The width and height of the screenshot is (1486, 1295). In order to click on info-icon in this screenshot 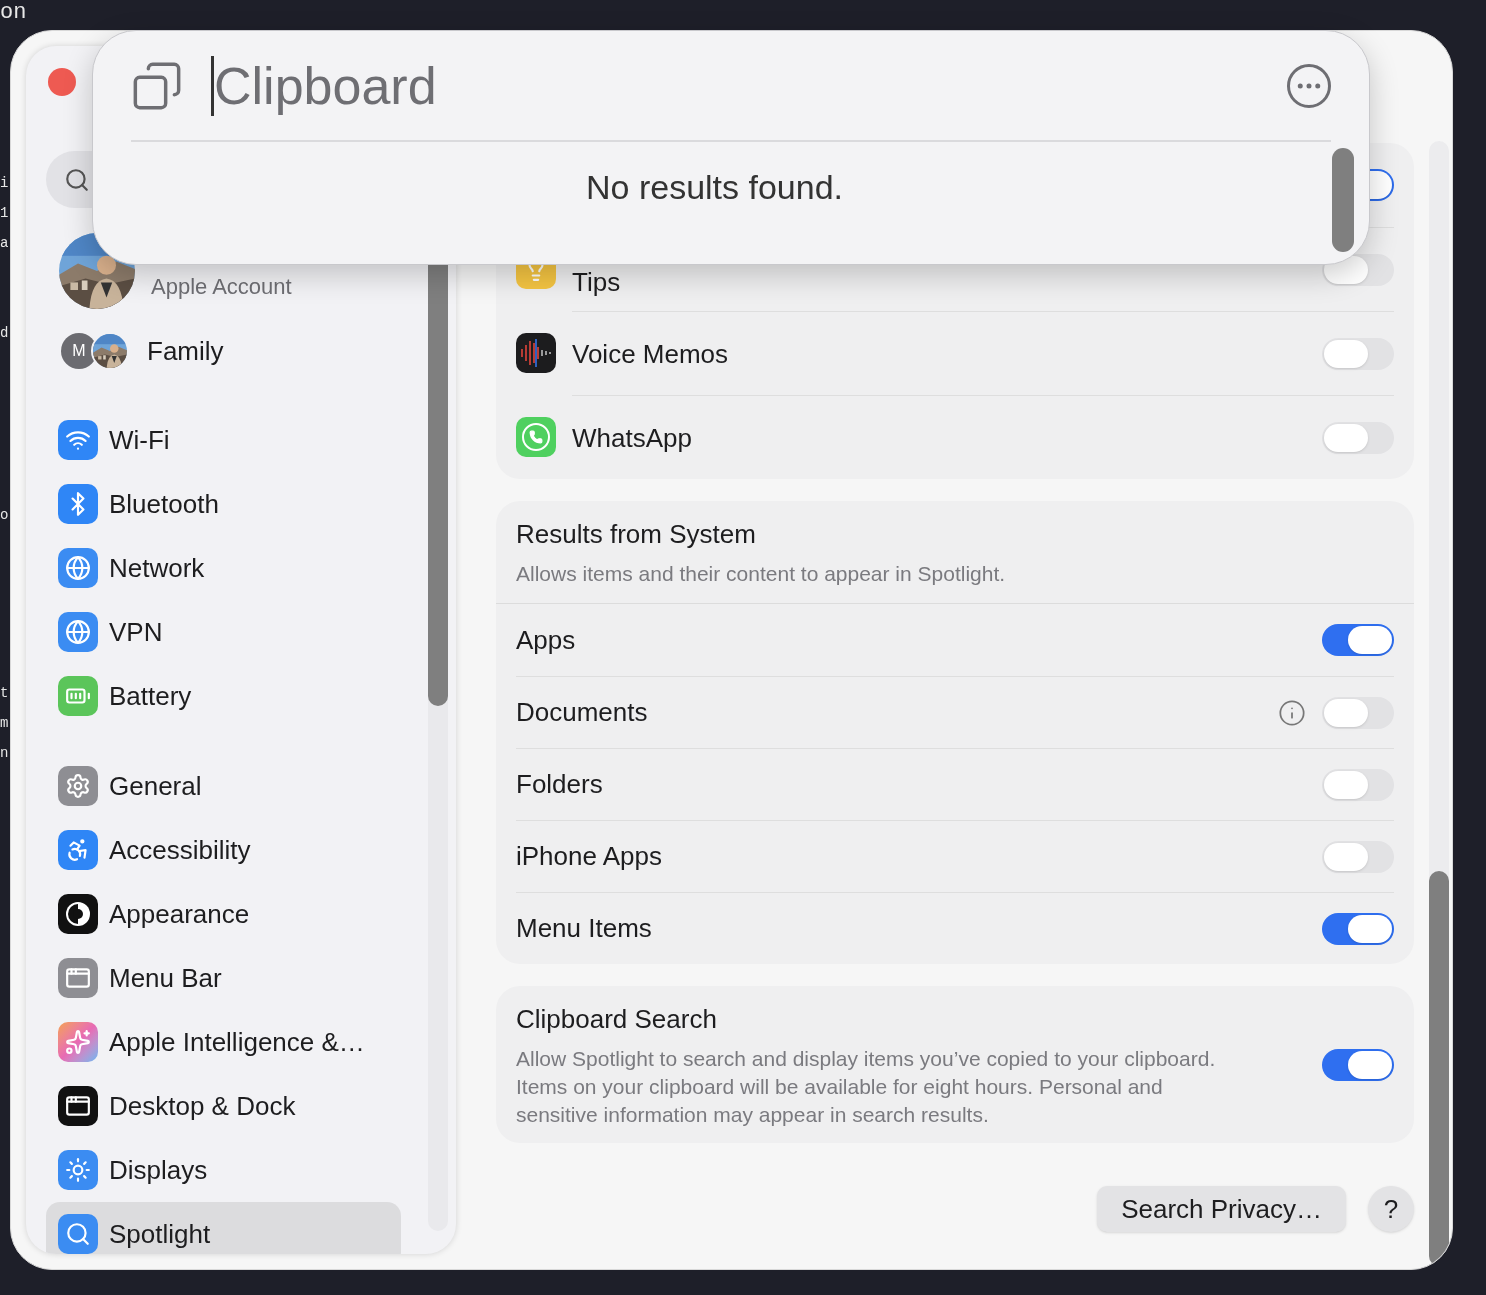, I will do `click(1292, 712)`.